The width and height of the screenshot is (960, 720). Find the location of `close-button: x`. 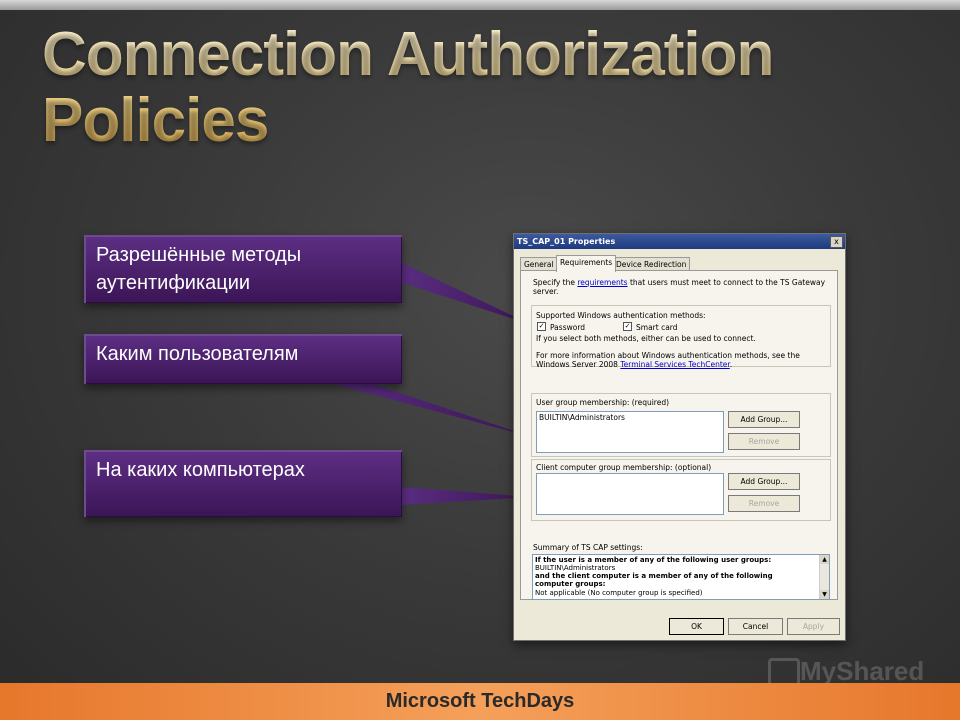

close-button: x is located at coordinates (836, 242).